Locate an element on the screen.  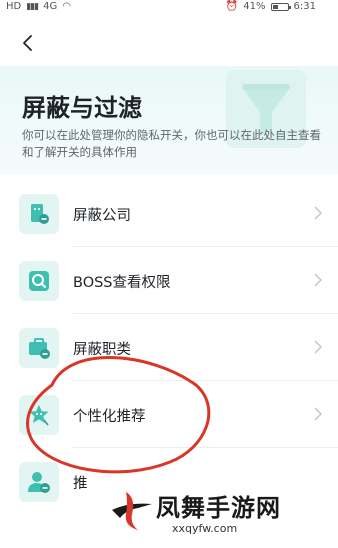
battery-percent: 41% is located at coordinates (254, 6).